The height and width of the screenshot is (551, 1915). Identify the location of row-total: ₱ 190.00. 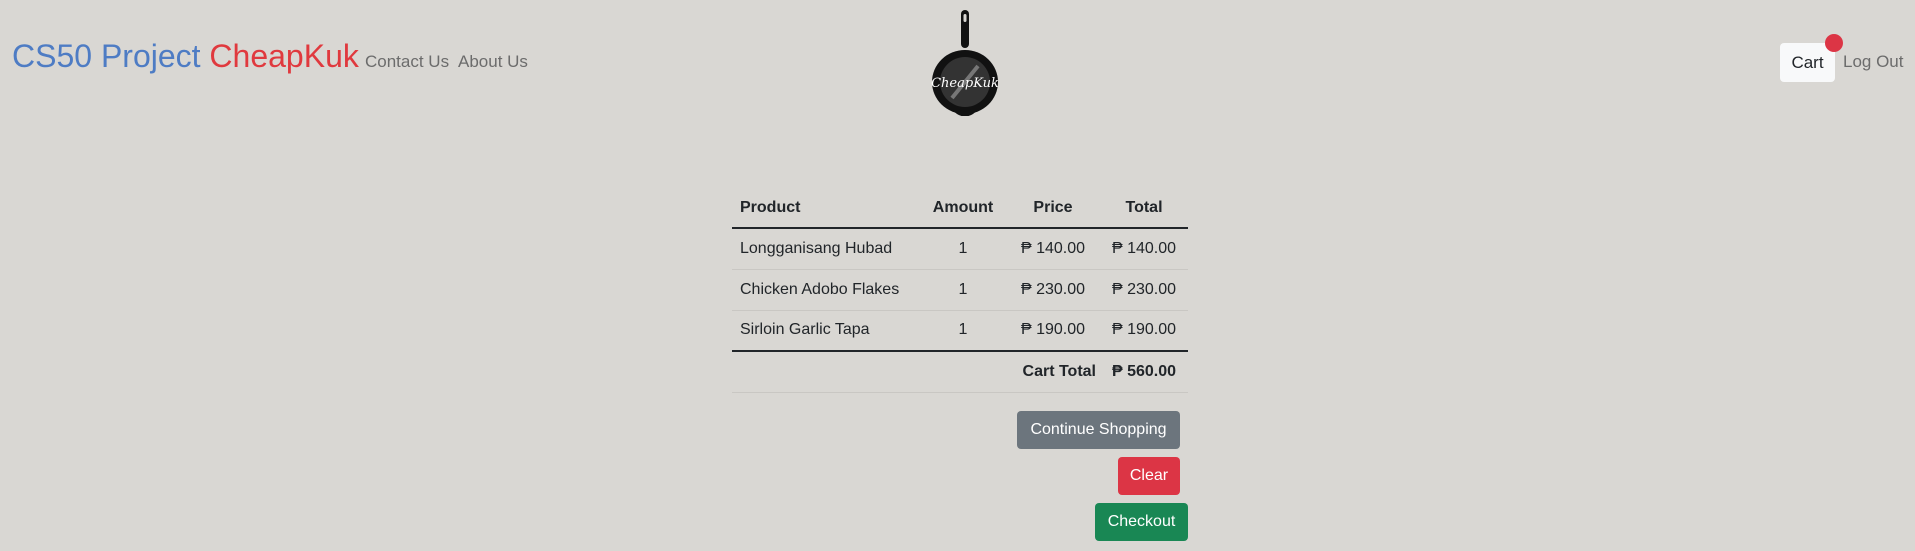
(1144, 331).